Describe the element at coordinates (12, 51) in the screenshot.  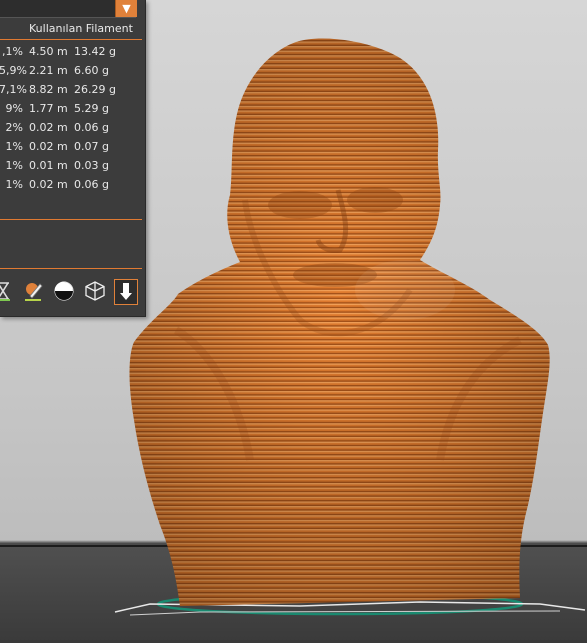
I see `row-percent: ,1%` at that location.